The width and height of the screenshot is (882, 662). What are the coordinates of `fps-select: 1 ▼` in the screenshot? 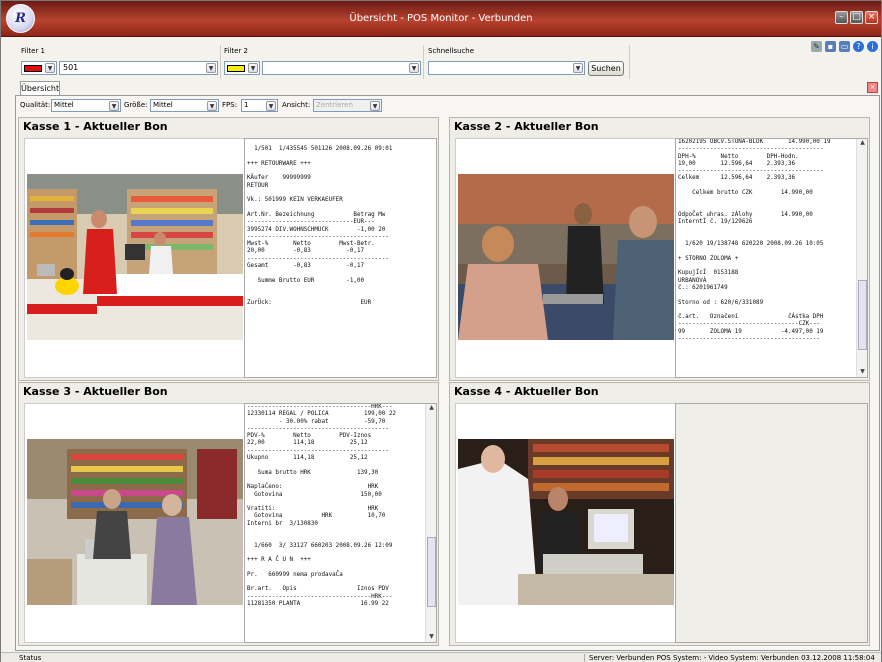 It's located at (259, 105).